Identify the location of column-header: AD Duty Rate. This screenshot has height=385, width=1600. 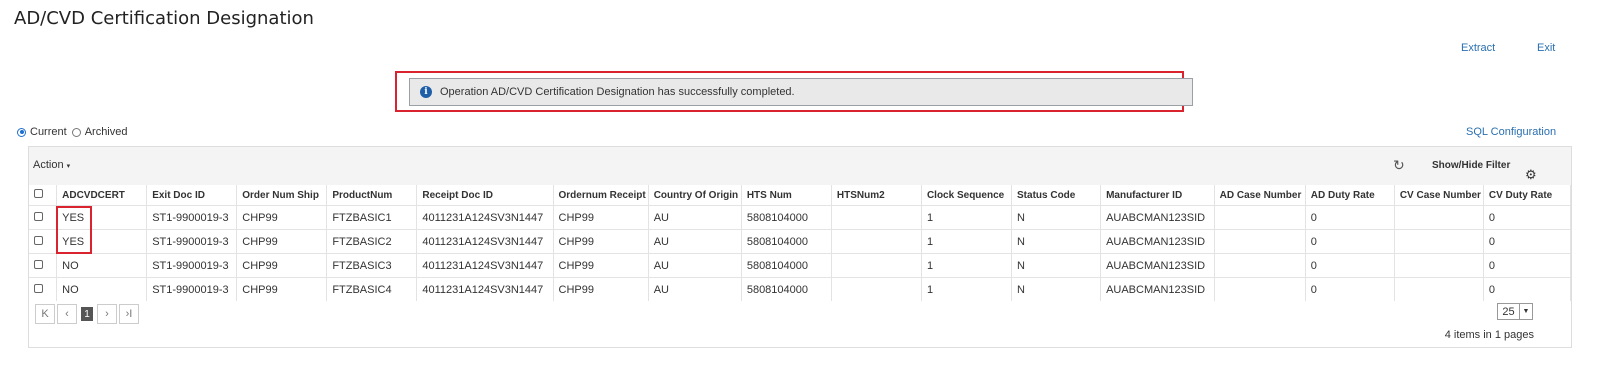
(1350, 195).